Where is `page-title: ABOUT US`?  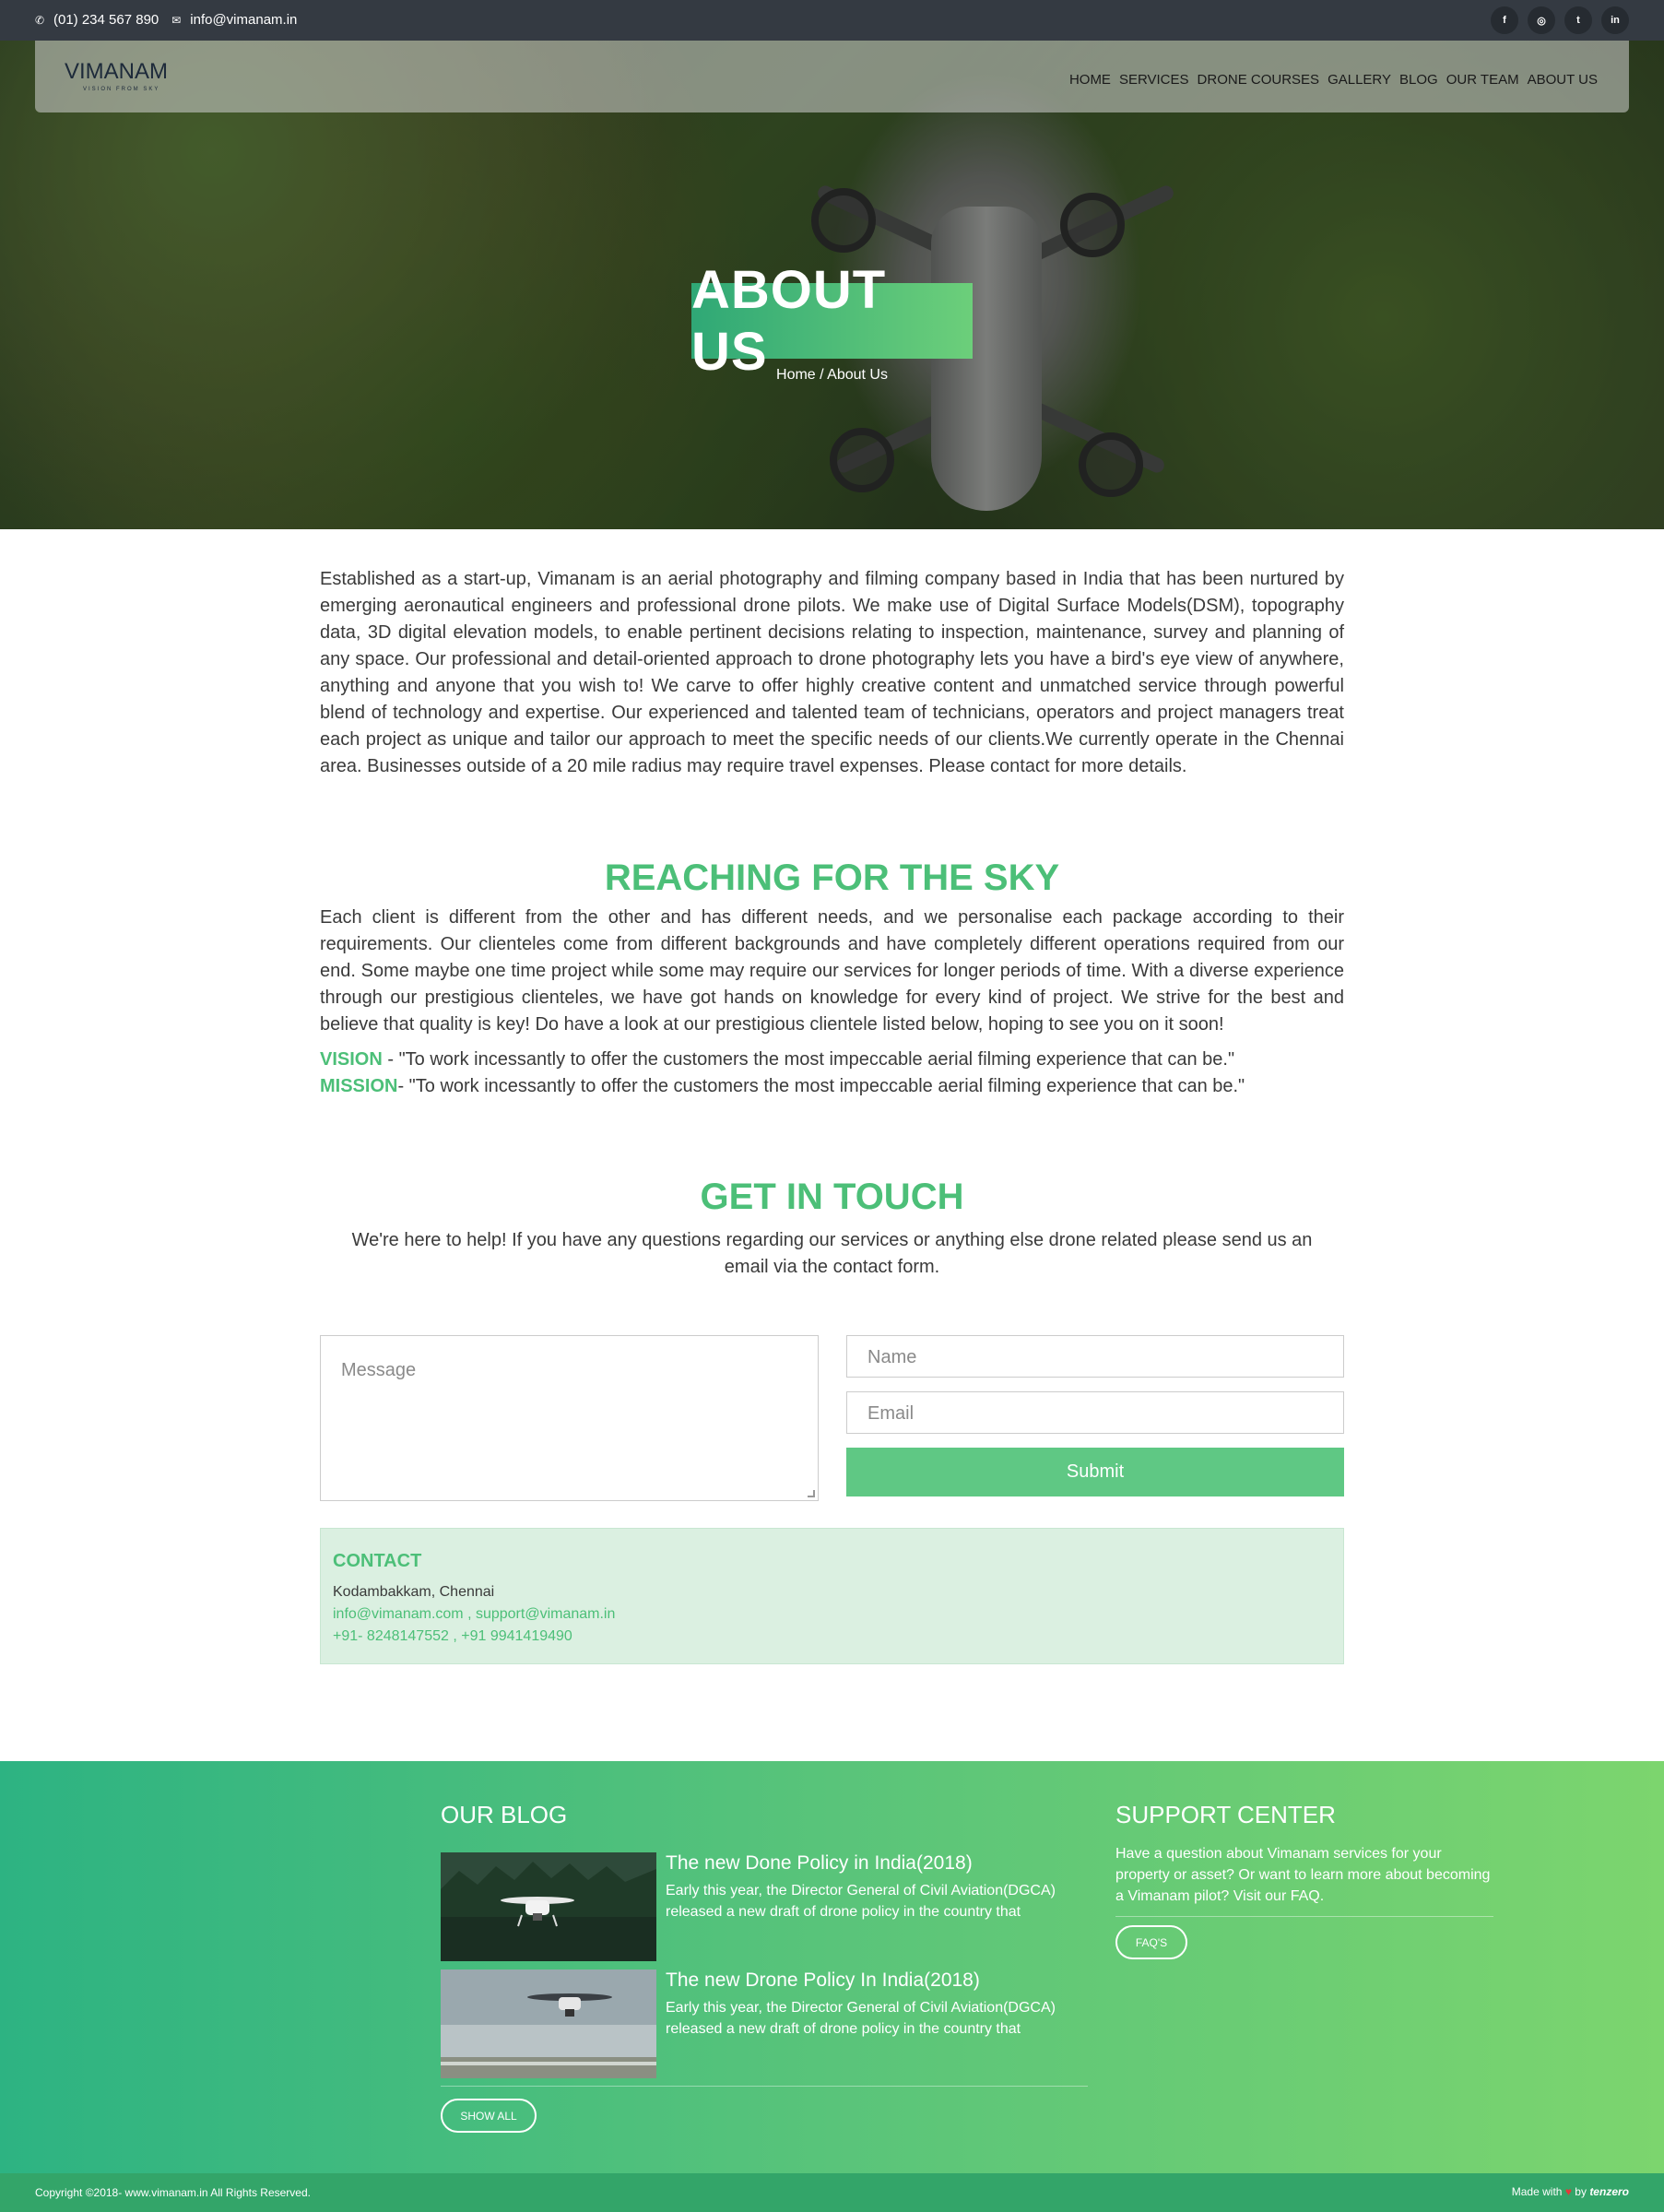 page-title: ABOUT US is located at coordinates (789, 321).